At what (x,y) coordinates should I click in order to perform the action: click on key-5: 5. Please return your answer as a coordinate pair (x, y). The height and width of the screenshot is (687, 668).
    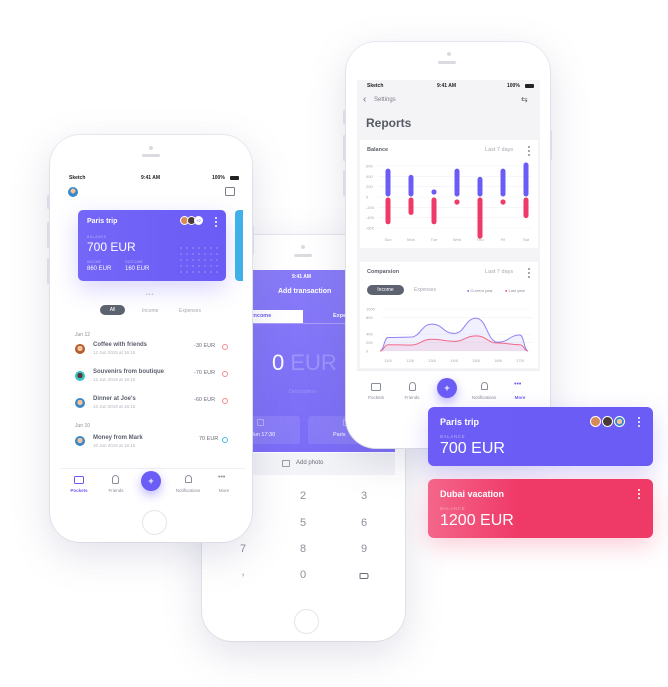
    Looking at the image, I should click on (303, 523).